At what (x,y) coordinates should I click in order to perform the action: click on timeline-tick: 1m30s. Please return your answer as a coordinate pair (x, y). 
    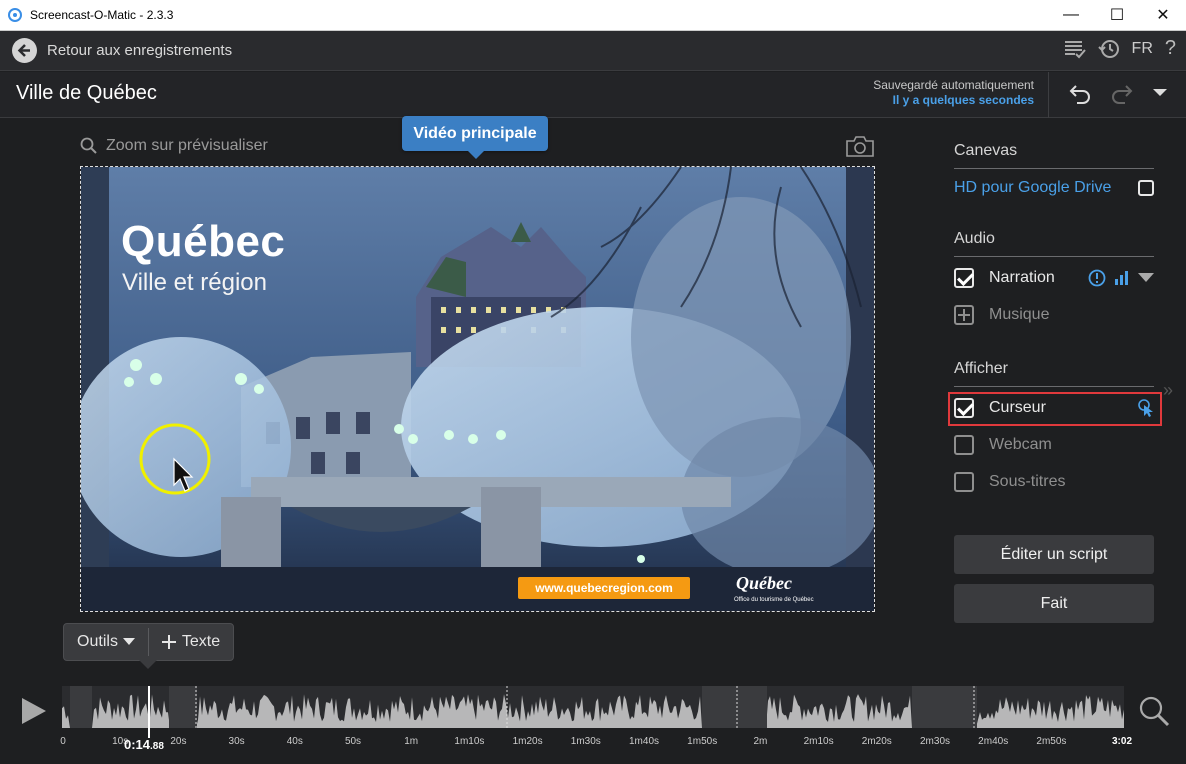
    Looking at the image, I should click on (585, 741).